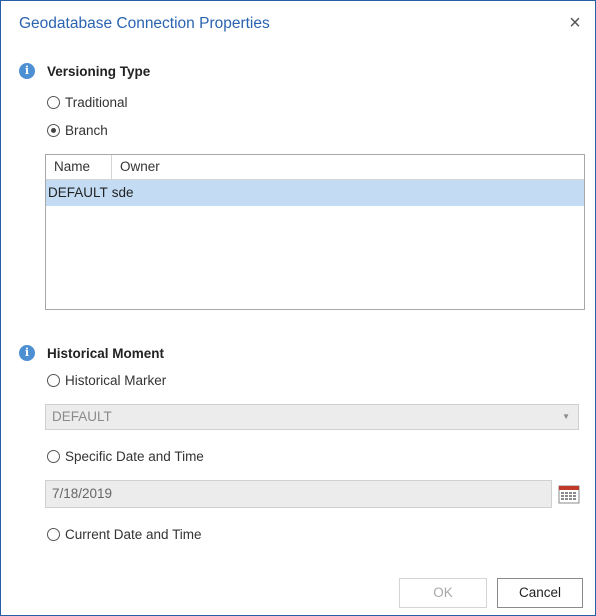 This screenshot has width=596, height=616. What do you see at coordinates (122, 192) in the screenshot?
I see `version-owner-cell: sde` at bounding box center [122, 192].